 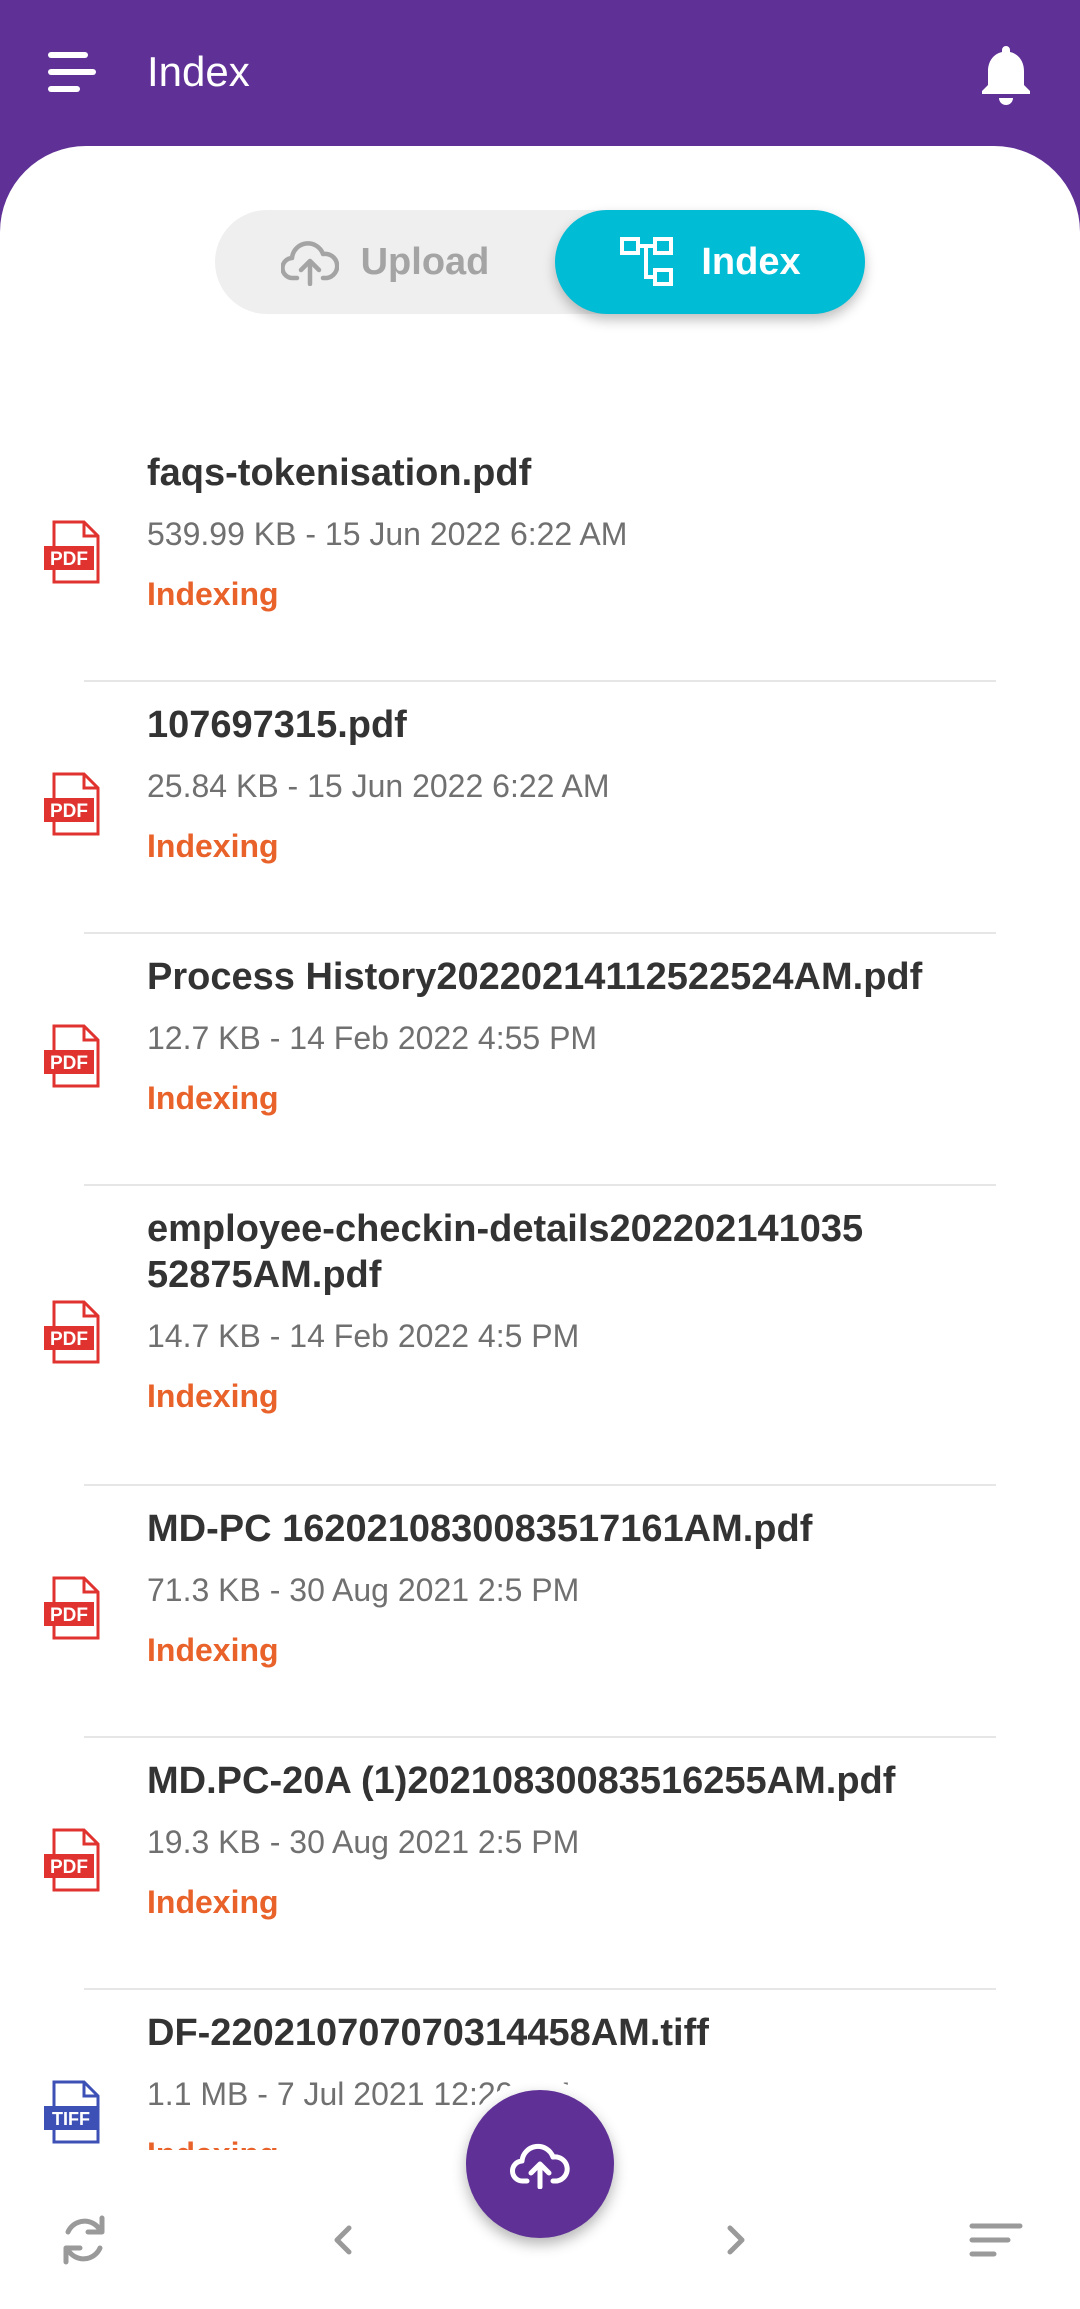 I want to click on app-bar: Index, so click(x=540, y=75).